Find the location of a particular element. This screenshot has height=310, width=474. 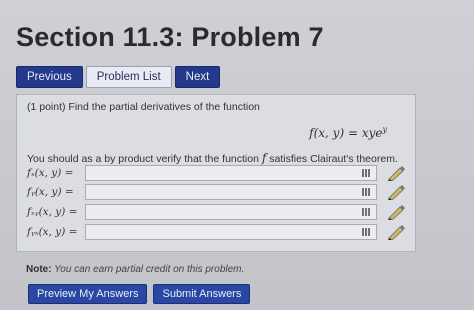

function-expression: f(x, y) = xyey is located at coordinates (348, 132).